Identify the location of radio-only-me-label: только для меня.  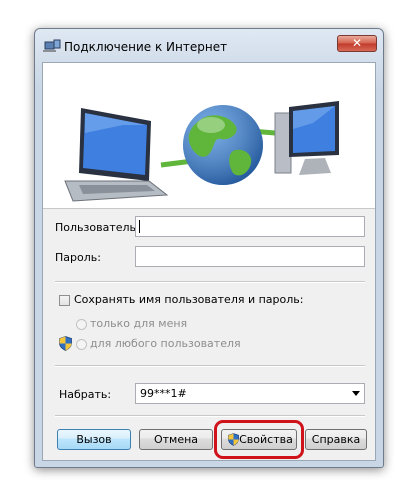
(138, 323).